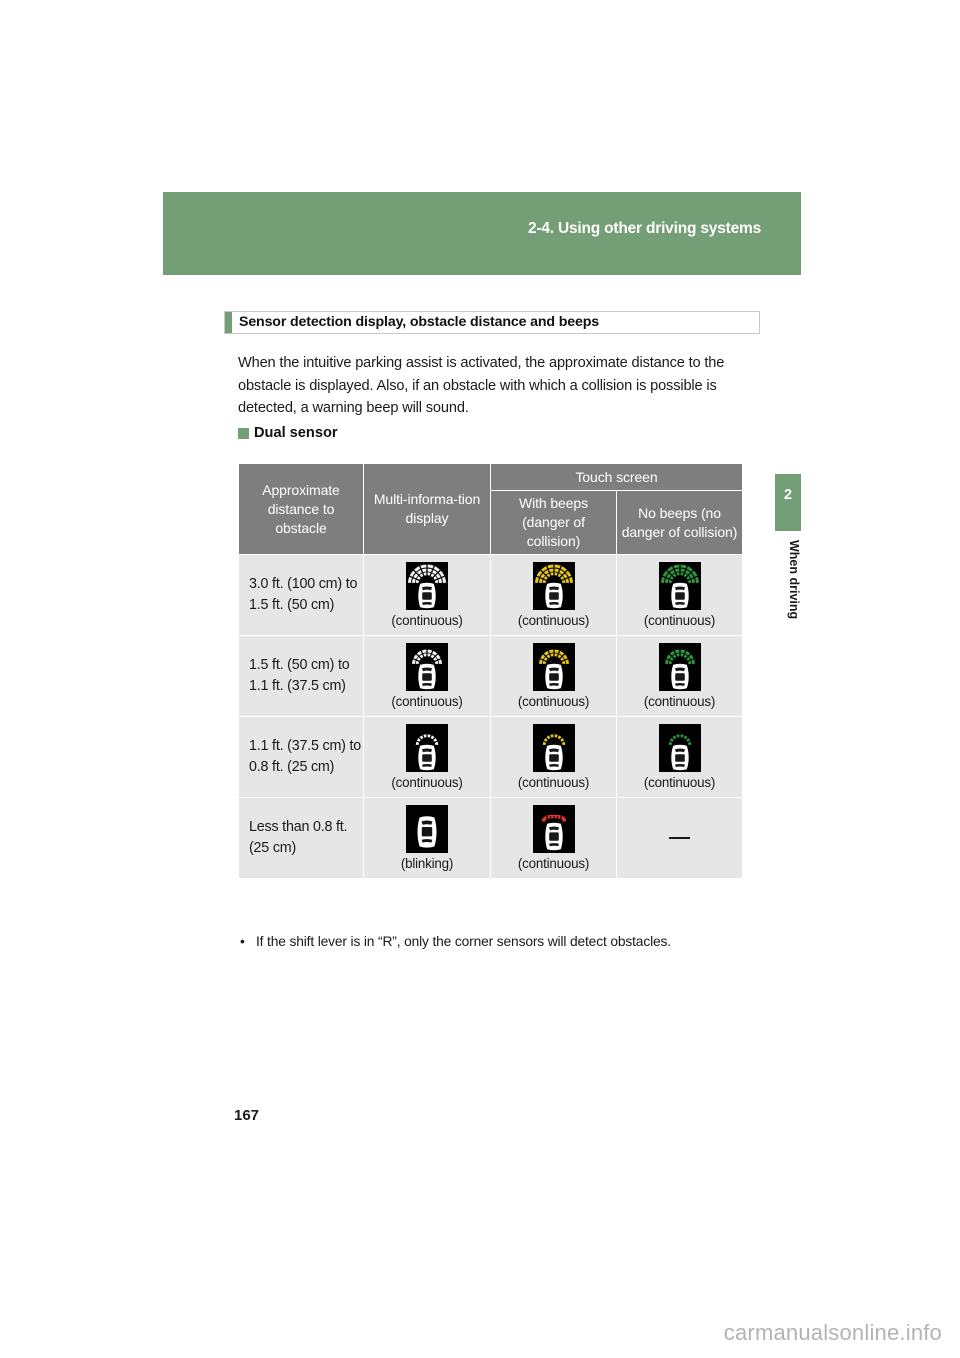 The image size is (960, 1358). I want to click on car-sensor-arcs-green-2-icon, so click(679, 666).